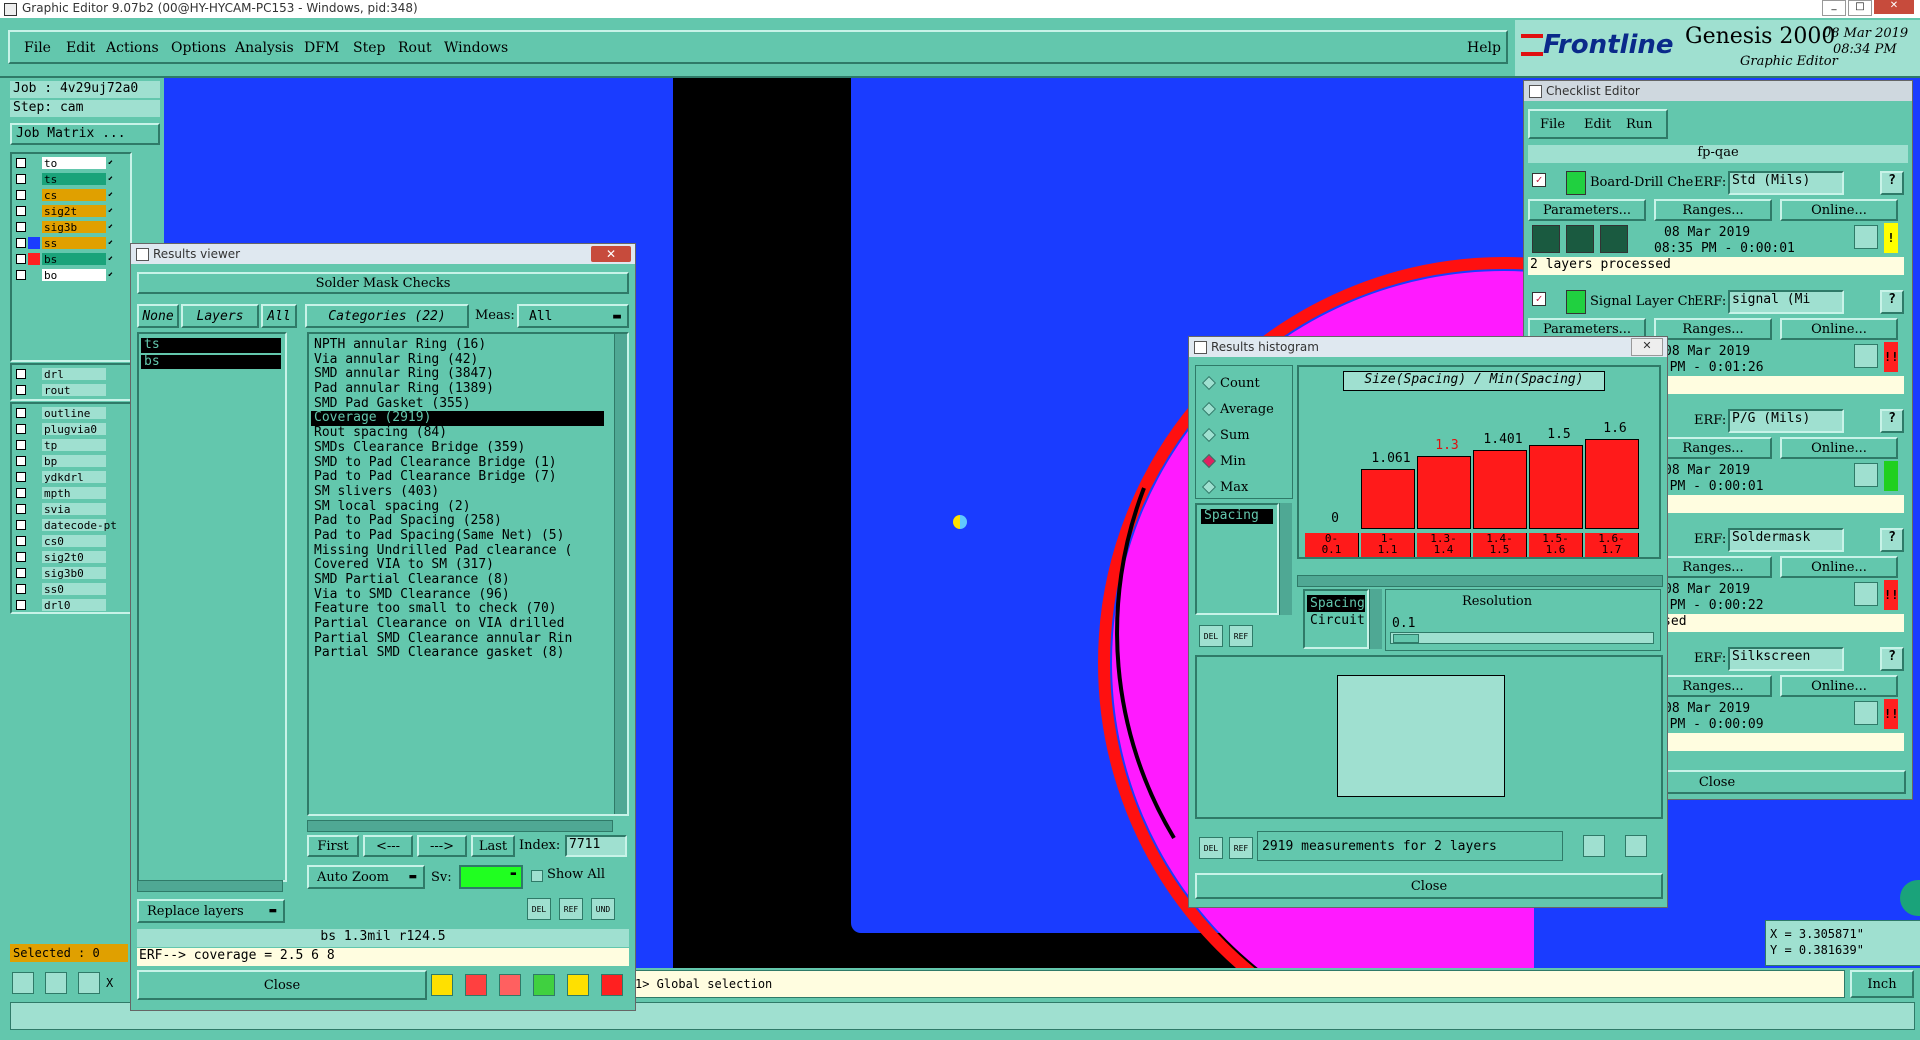  What do you see at coordinates (71, 477) in the screenshot?
I see `layer-row-ydkdrl: ydkdrl` at bounding box center [71, 477].